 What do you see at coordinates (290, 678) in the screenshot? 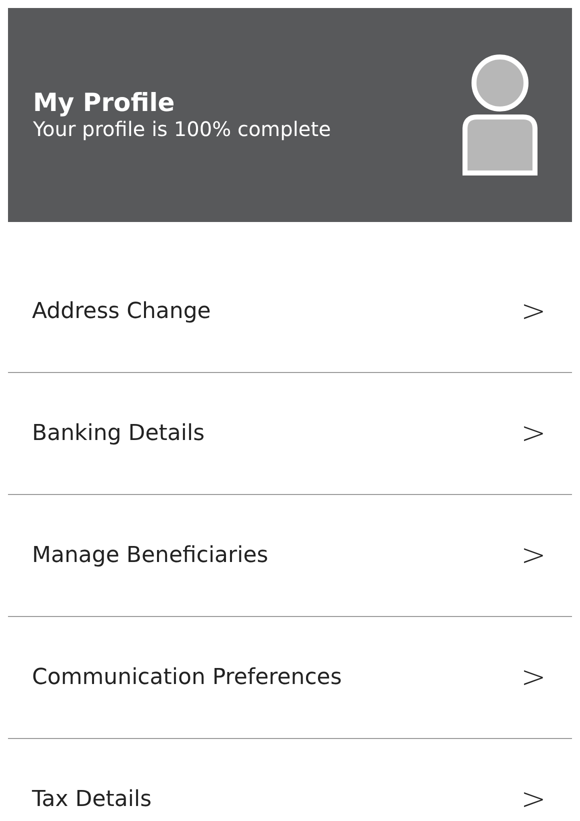
I see `menu-item: Communication Preferences >` at bounding box center [290, 678].